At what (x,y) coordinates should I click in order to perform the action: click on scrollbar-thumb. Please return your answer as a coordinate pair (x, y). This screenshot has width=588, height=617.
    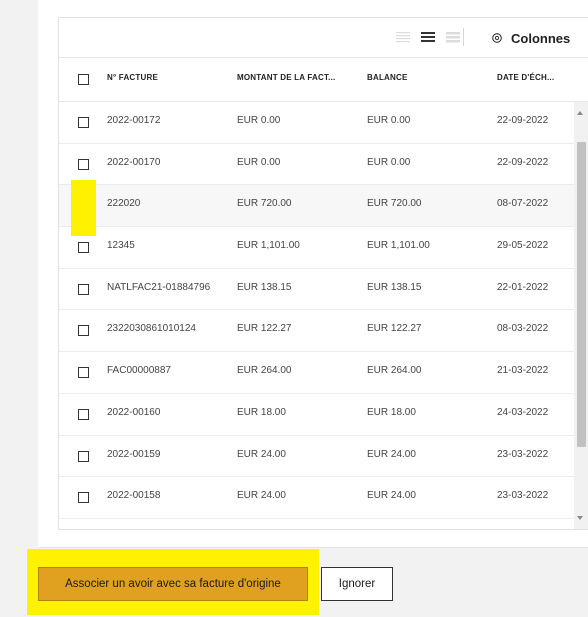
    Looking at the image, I should click on (581, 294).